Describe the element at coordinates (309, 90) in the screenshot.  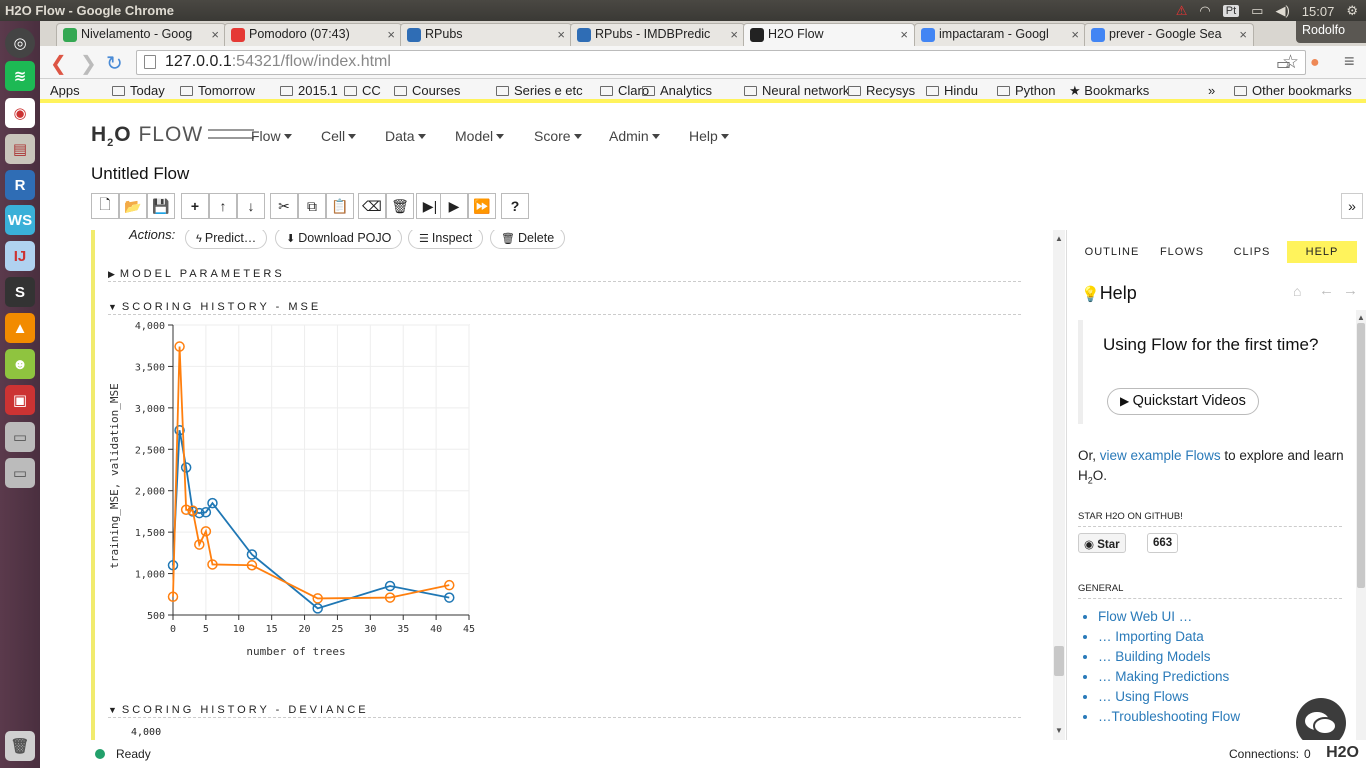
I see `bookmark-3: 2015.1` at that location.